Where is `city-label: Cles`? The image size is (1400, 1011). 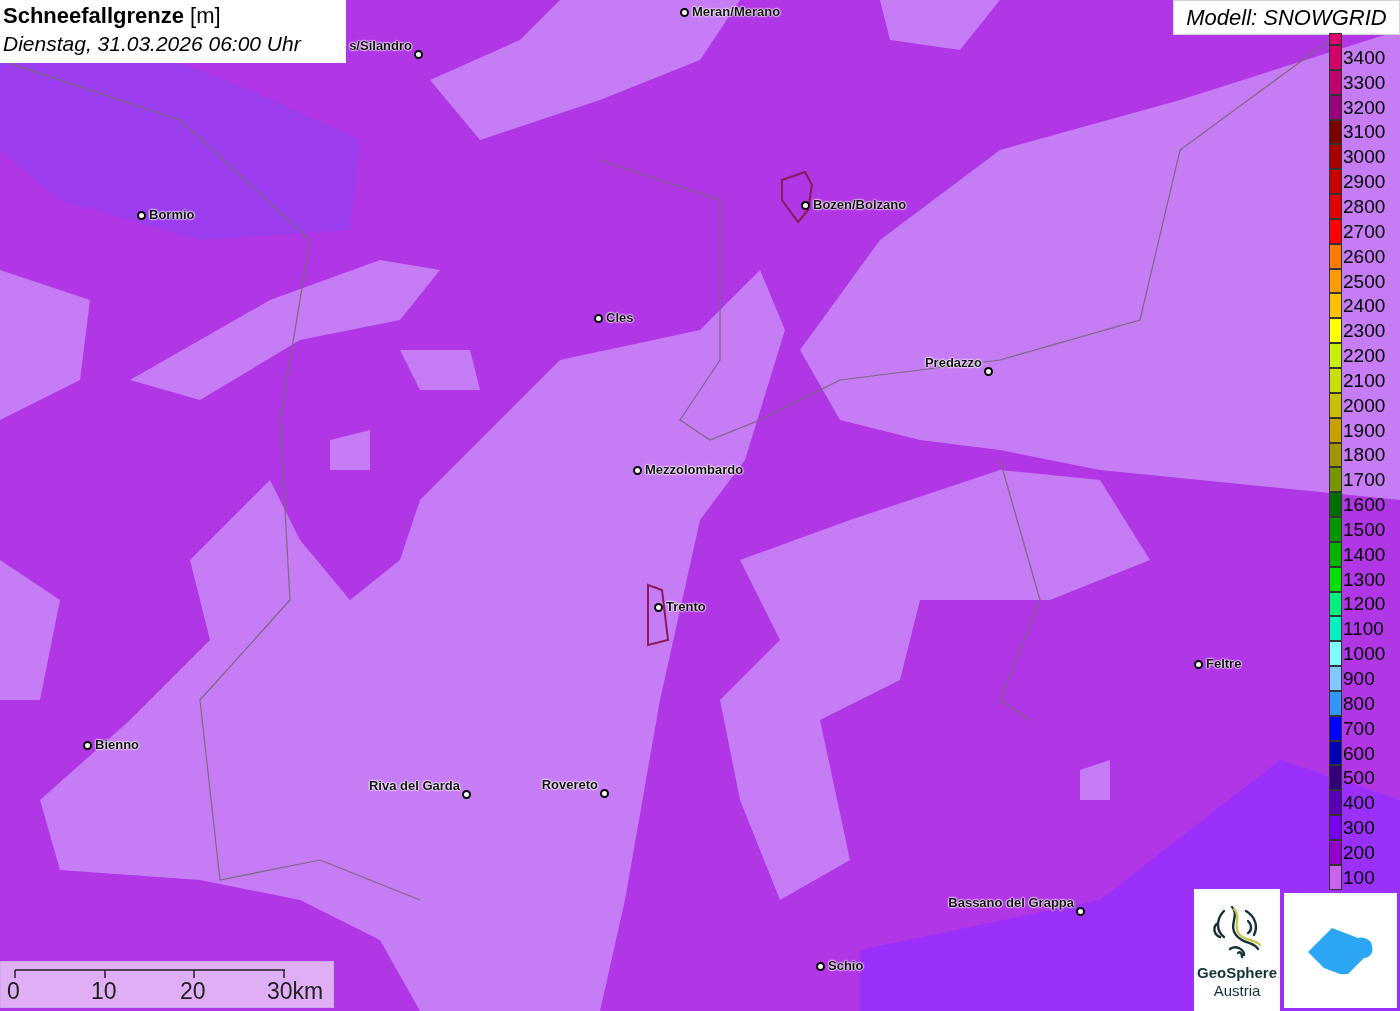 city-label: Cles is located at coordinates (620, 317).